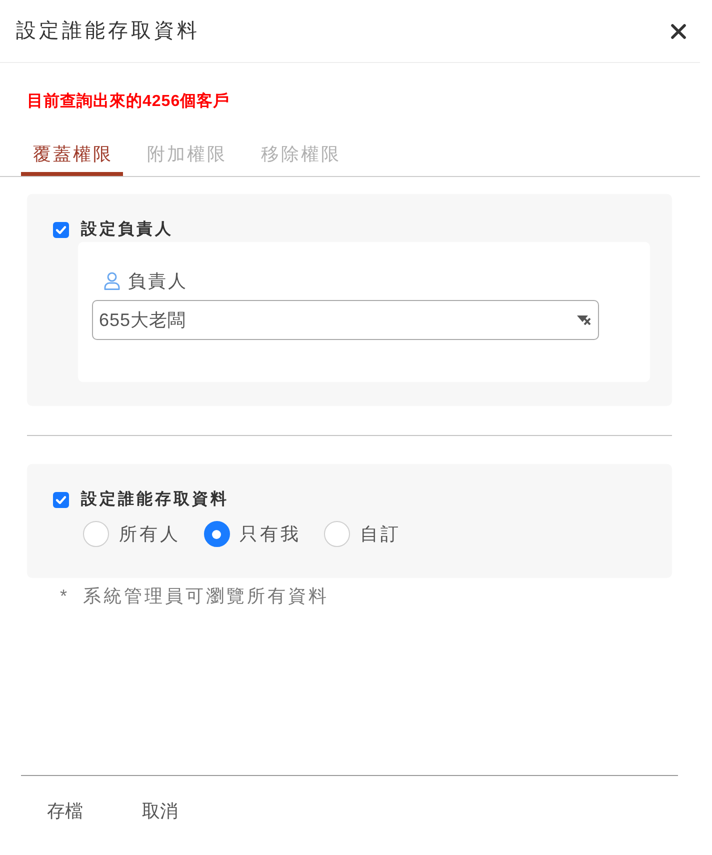 The height and width of the screenshot is (855, 712). What do you see at coordinates (155, 499) in the screenshot?
I see `checkbox-label: 設定誰能存取資料` at bounding box center [155, 499].